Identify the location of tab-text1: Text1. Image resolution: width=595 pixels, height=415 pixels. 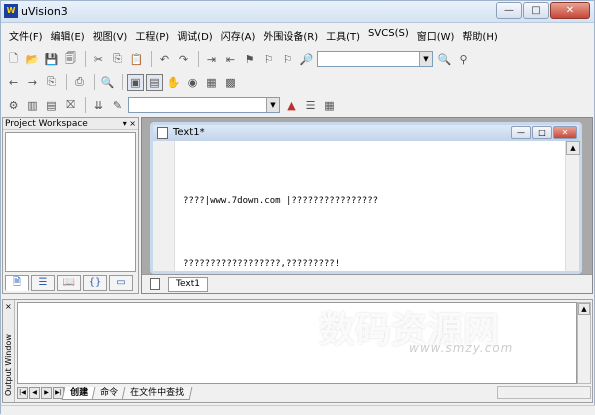
(188, 284).